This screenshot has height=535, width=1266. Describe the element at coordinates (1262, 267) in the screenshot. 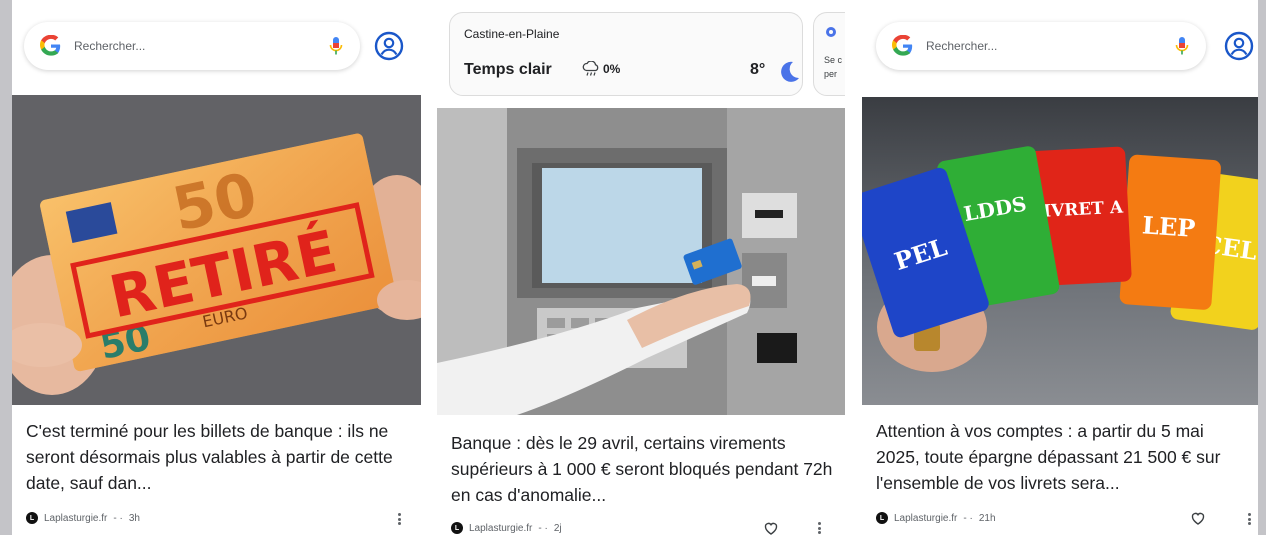

I see `right-frame` at that location.